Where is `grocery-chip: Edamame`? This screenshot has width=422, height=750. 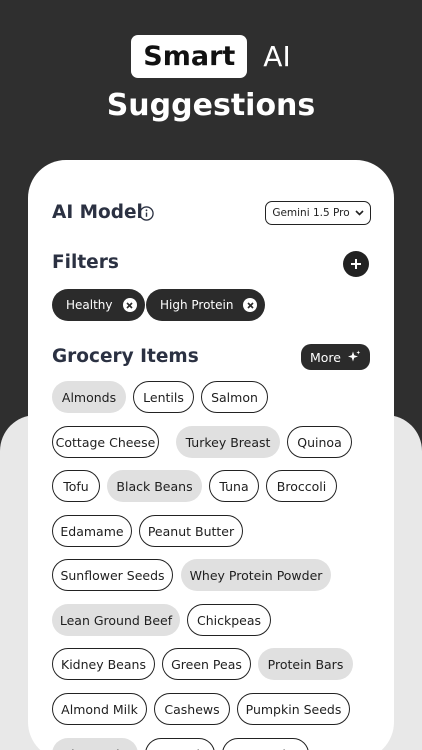 grocery-chip: Edamame is located at coordinates (92, 531).